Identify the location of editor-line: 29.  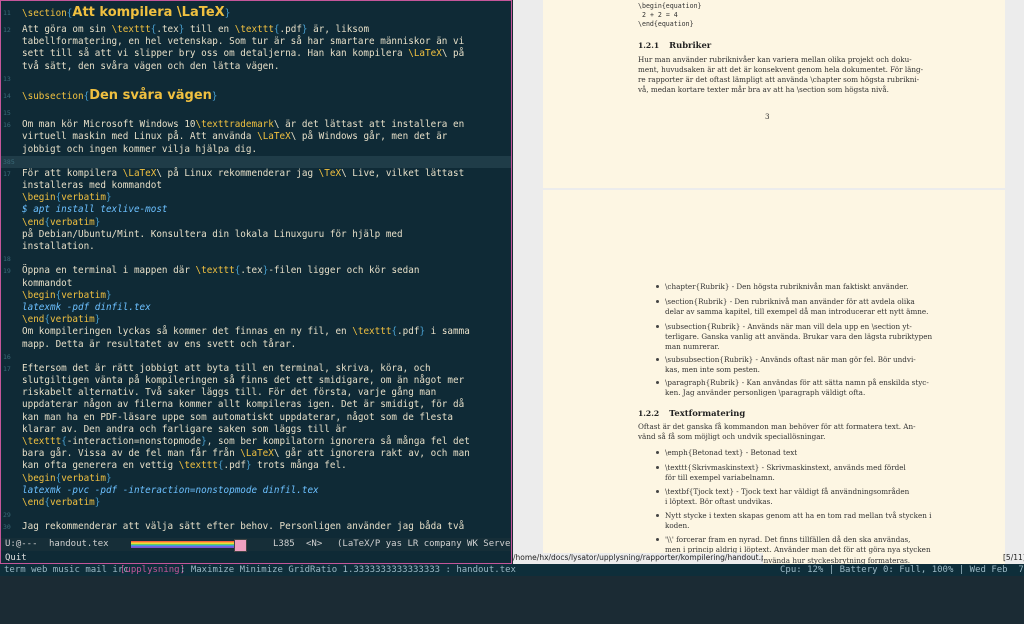
(256, 515).